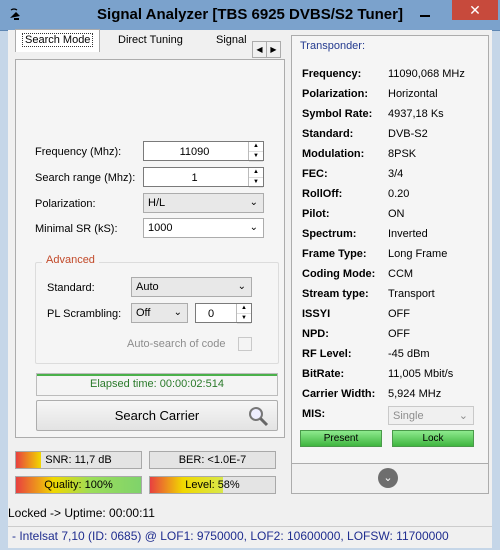 This screenshot has height=550, width=500. Describe the element at coordinates (231, 40) in the screenshot. I see `tab-signal: Signal` at that location.